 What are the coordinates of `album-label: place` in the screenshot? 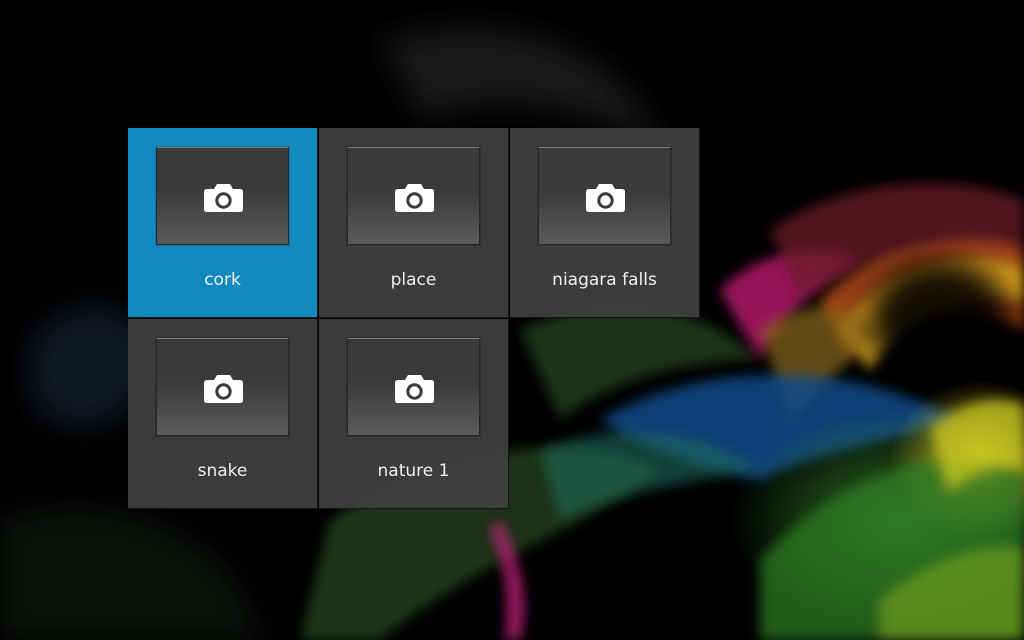 It's located at (413, 280).